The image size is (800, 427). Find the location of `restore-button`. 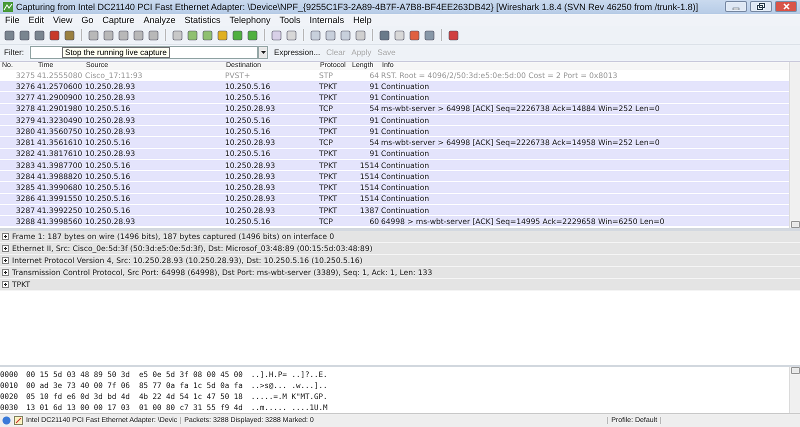

restore-button is located at coordinates (761, 6).